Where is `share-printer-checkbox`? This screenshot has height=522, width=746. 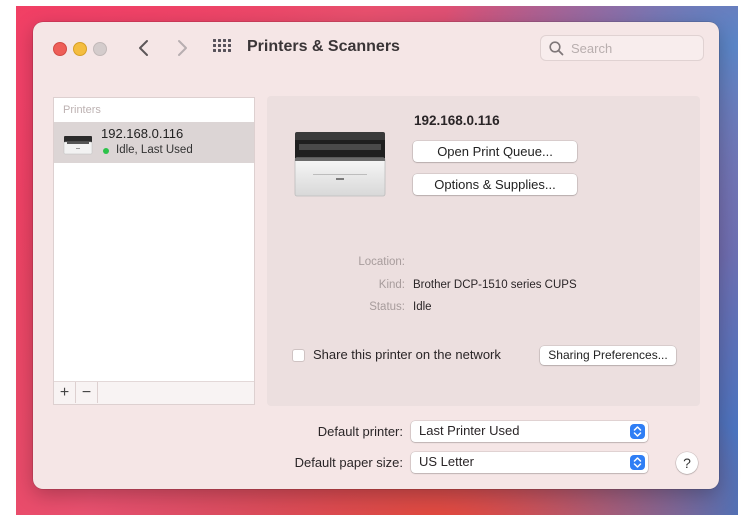
share-printer-checkbox is located at coordinates (298, 355).